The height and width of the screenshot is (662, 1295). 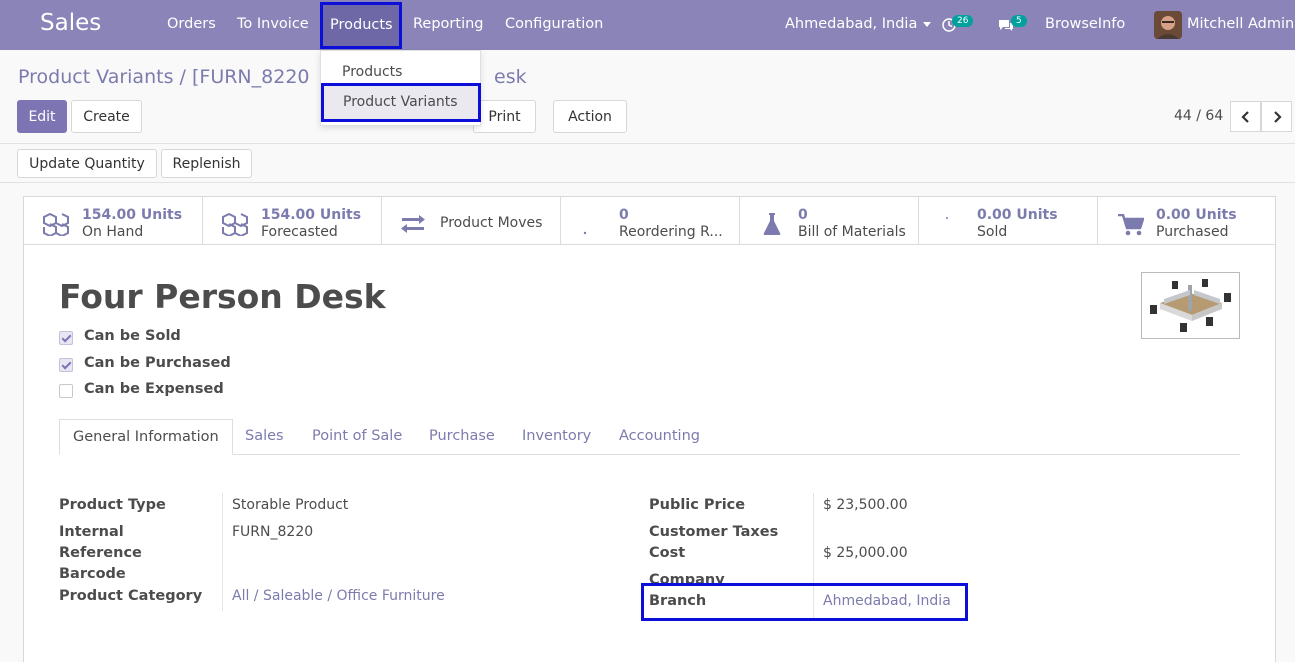 I want to click on chevron-left-icon, so click(x=1244, y=116).